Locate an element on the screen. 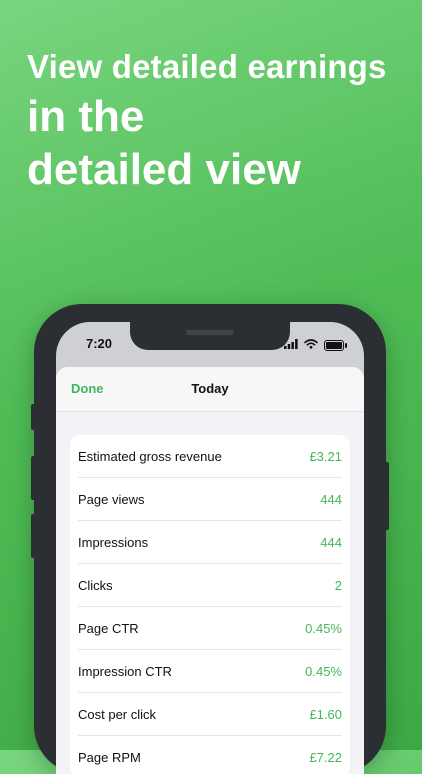  power-button is located at coordinates (387, 496).